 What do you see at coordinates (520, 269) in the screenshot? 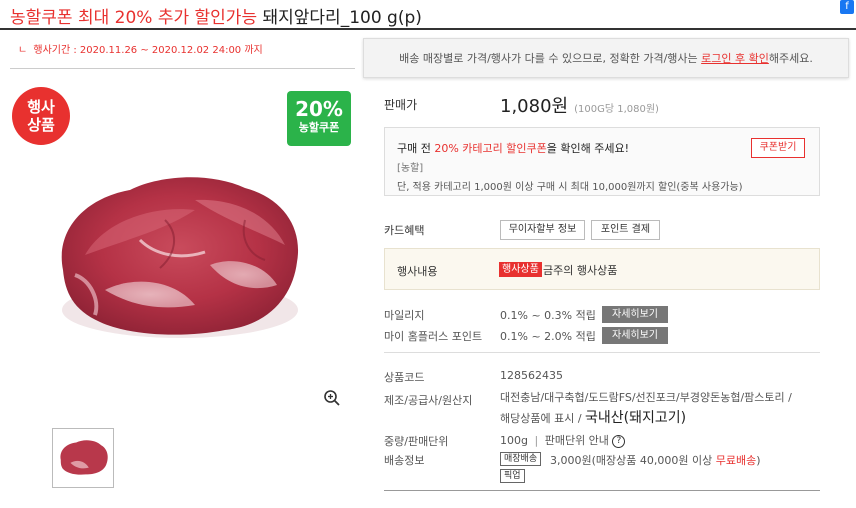
I see `event-tag: 행사상품` at bounding box center [520, 269].